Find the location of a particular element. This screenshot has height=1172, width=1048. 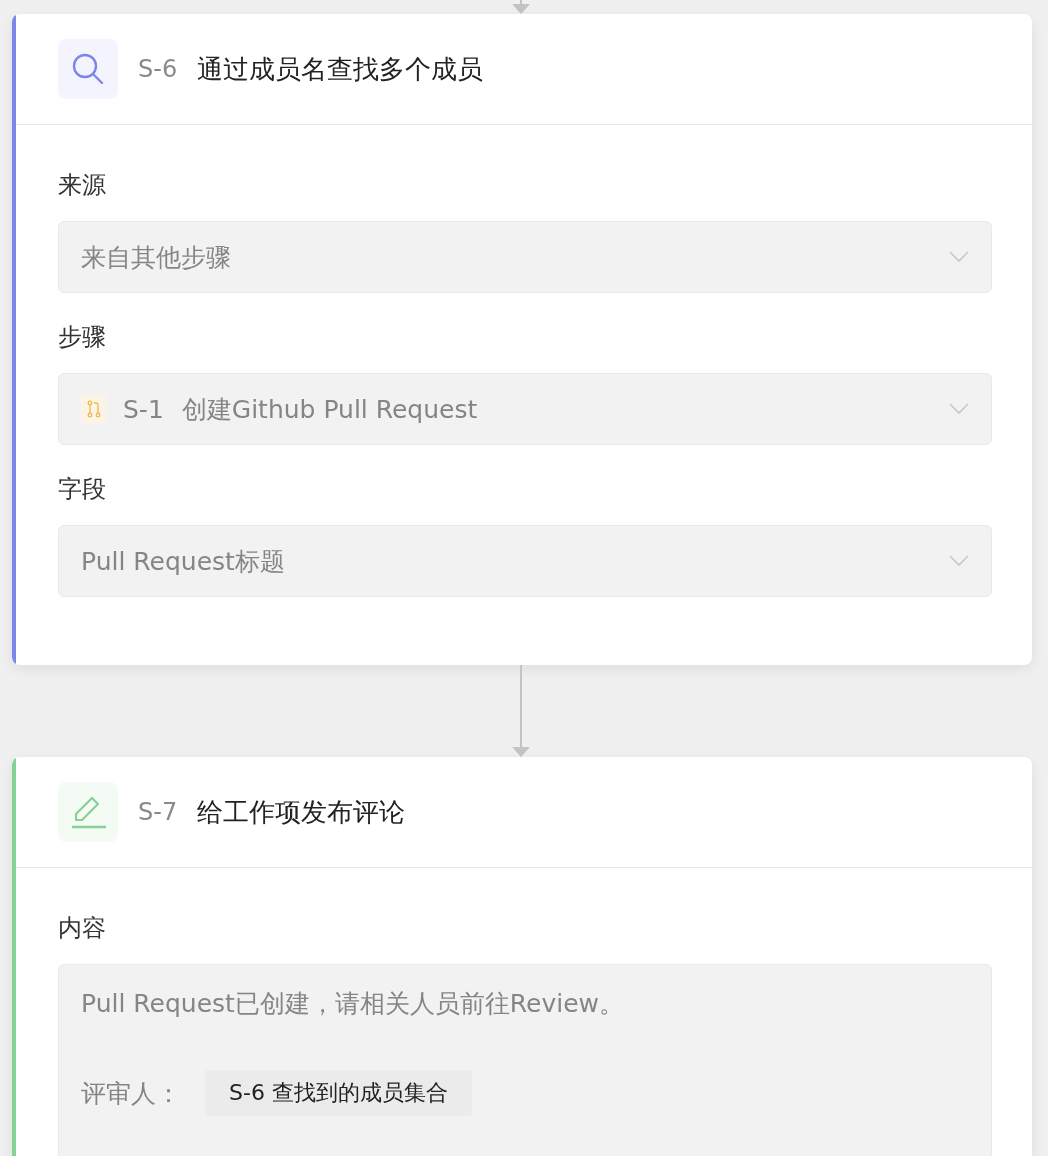

field-label: 来源 is located at coordinates (82, 185).